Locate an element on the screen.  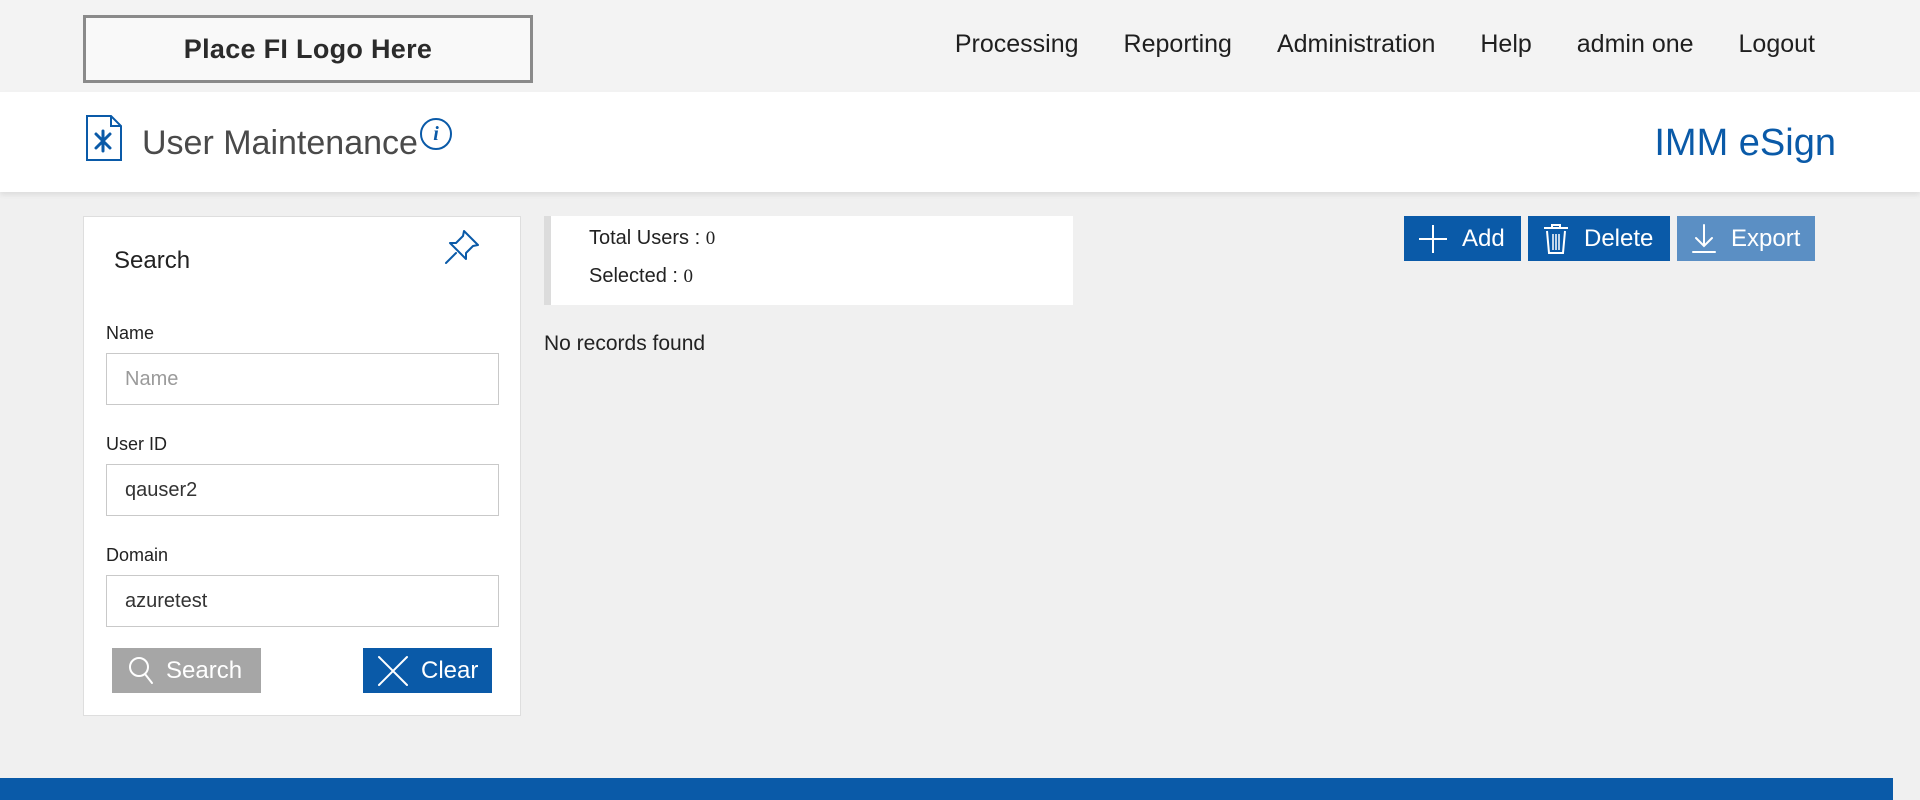
selected-users: Selected : 0 is located at coordinates (641, 276).